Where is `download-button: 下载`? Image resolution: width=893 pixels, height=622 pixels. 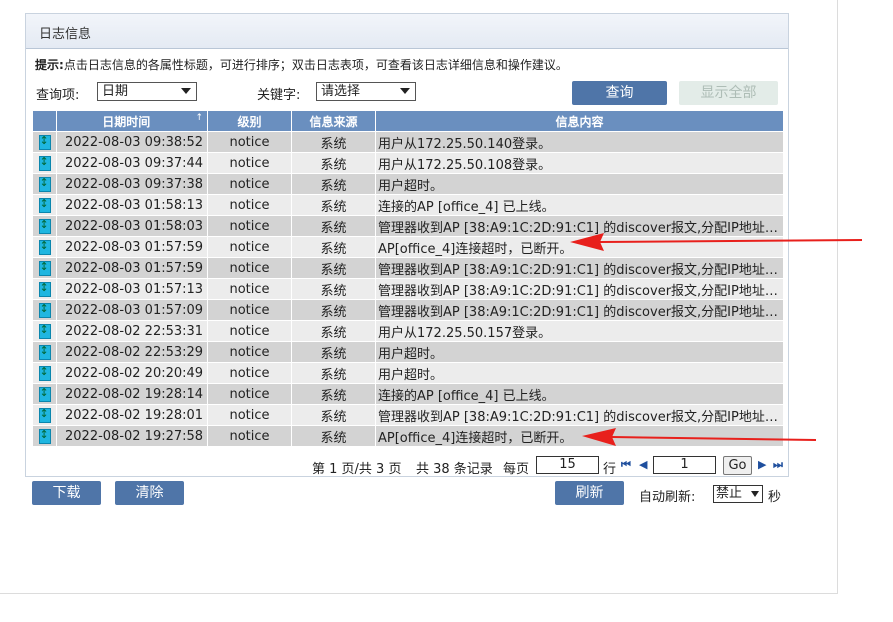
download-button: 下载 is located at coordinates (66, 493).